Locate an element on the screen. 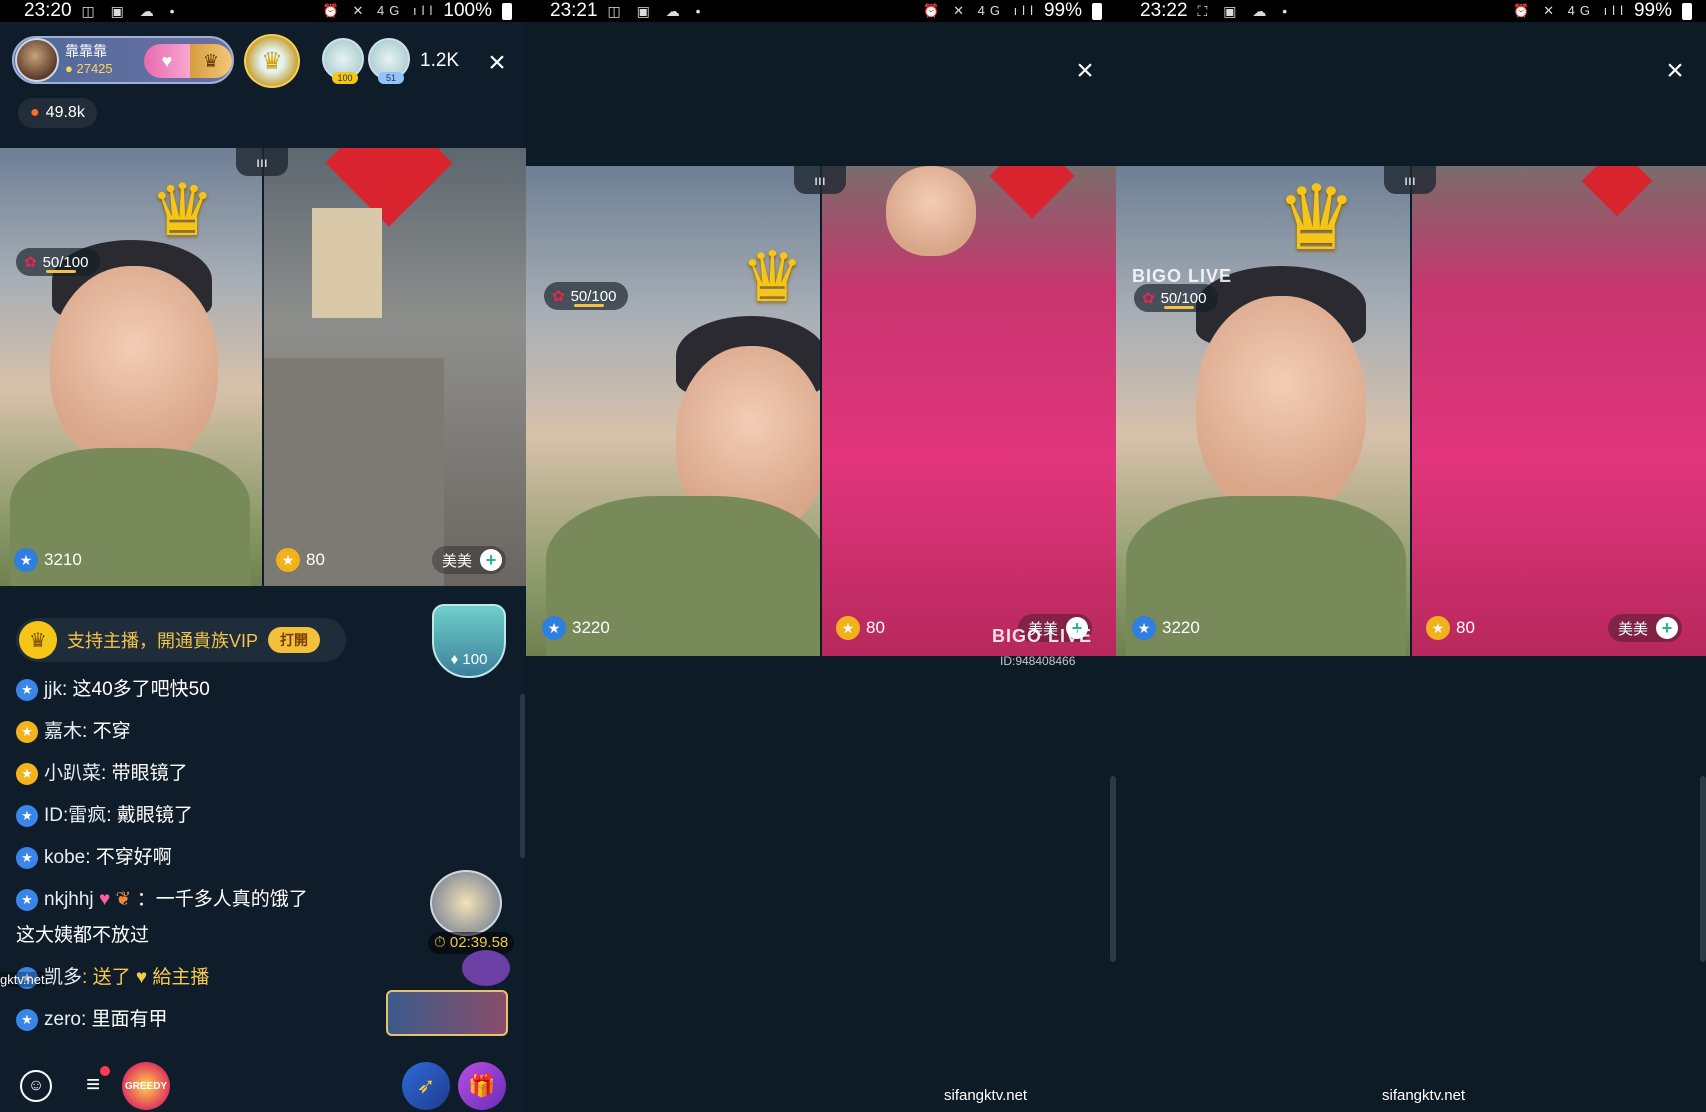  gift-shield-icon: ♦ 100 is located at coordinates (469, 641).